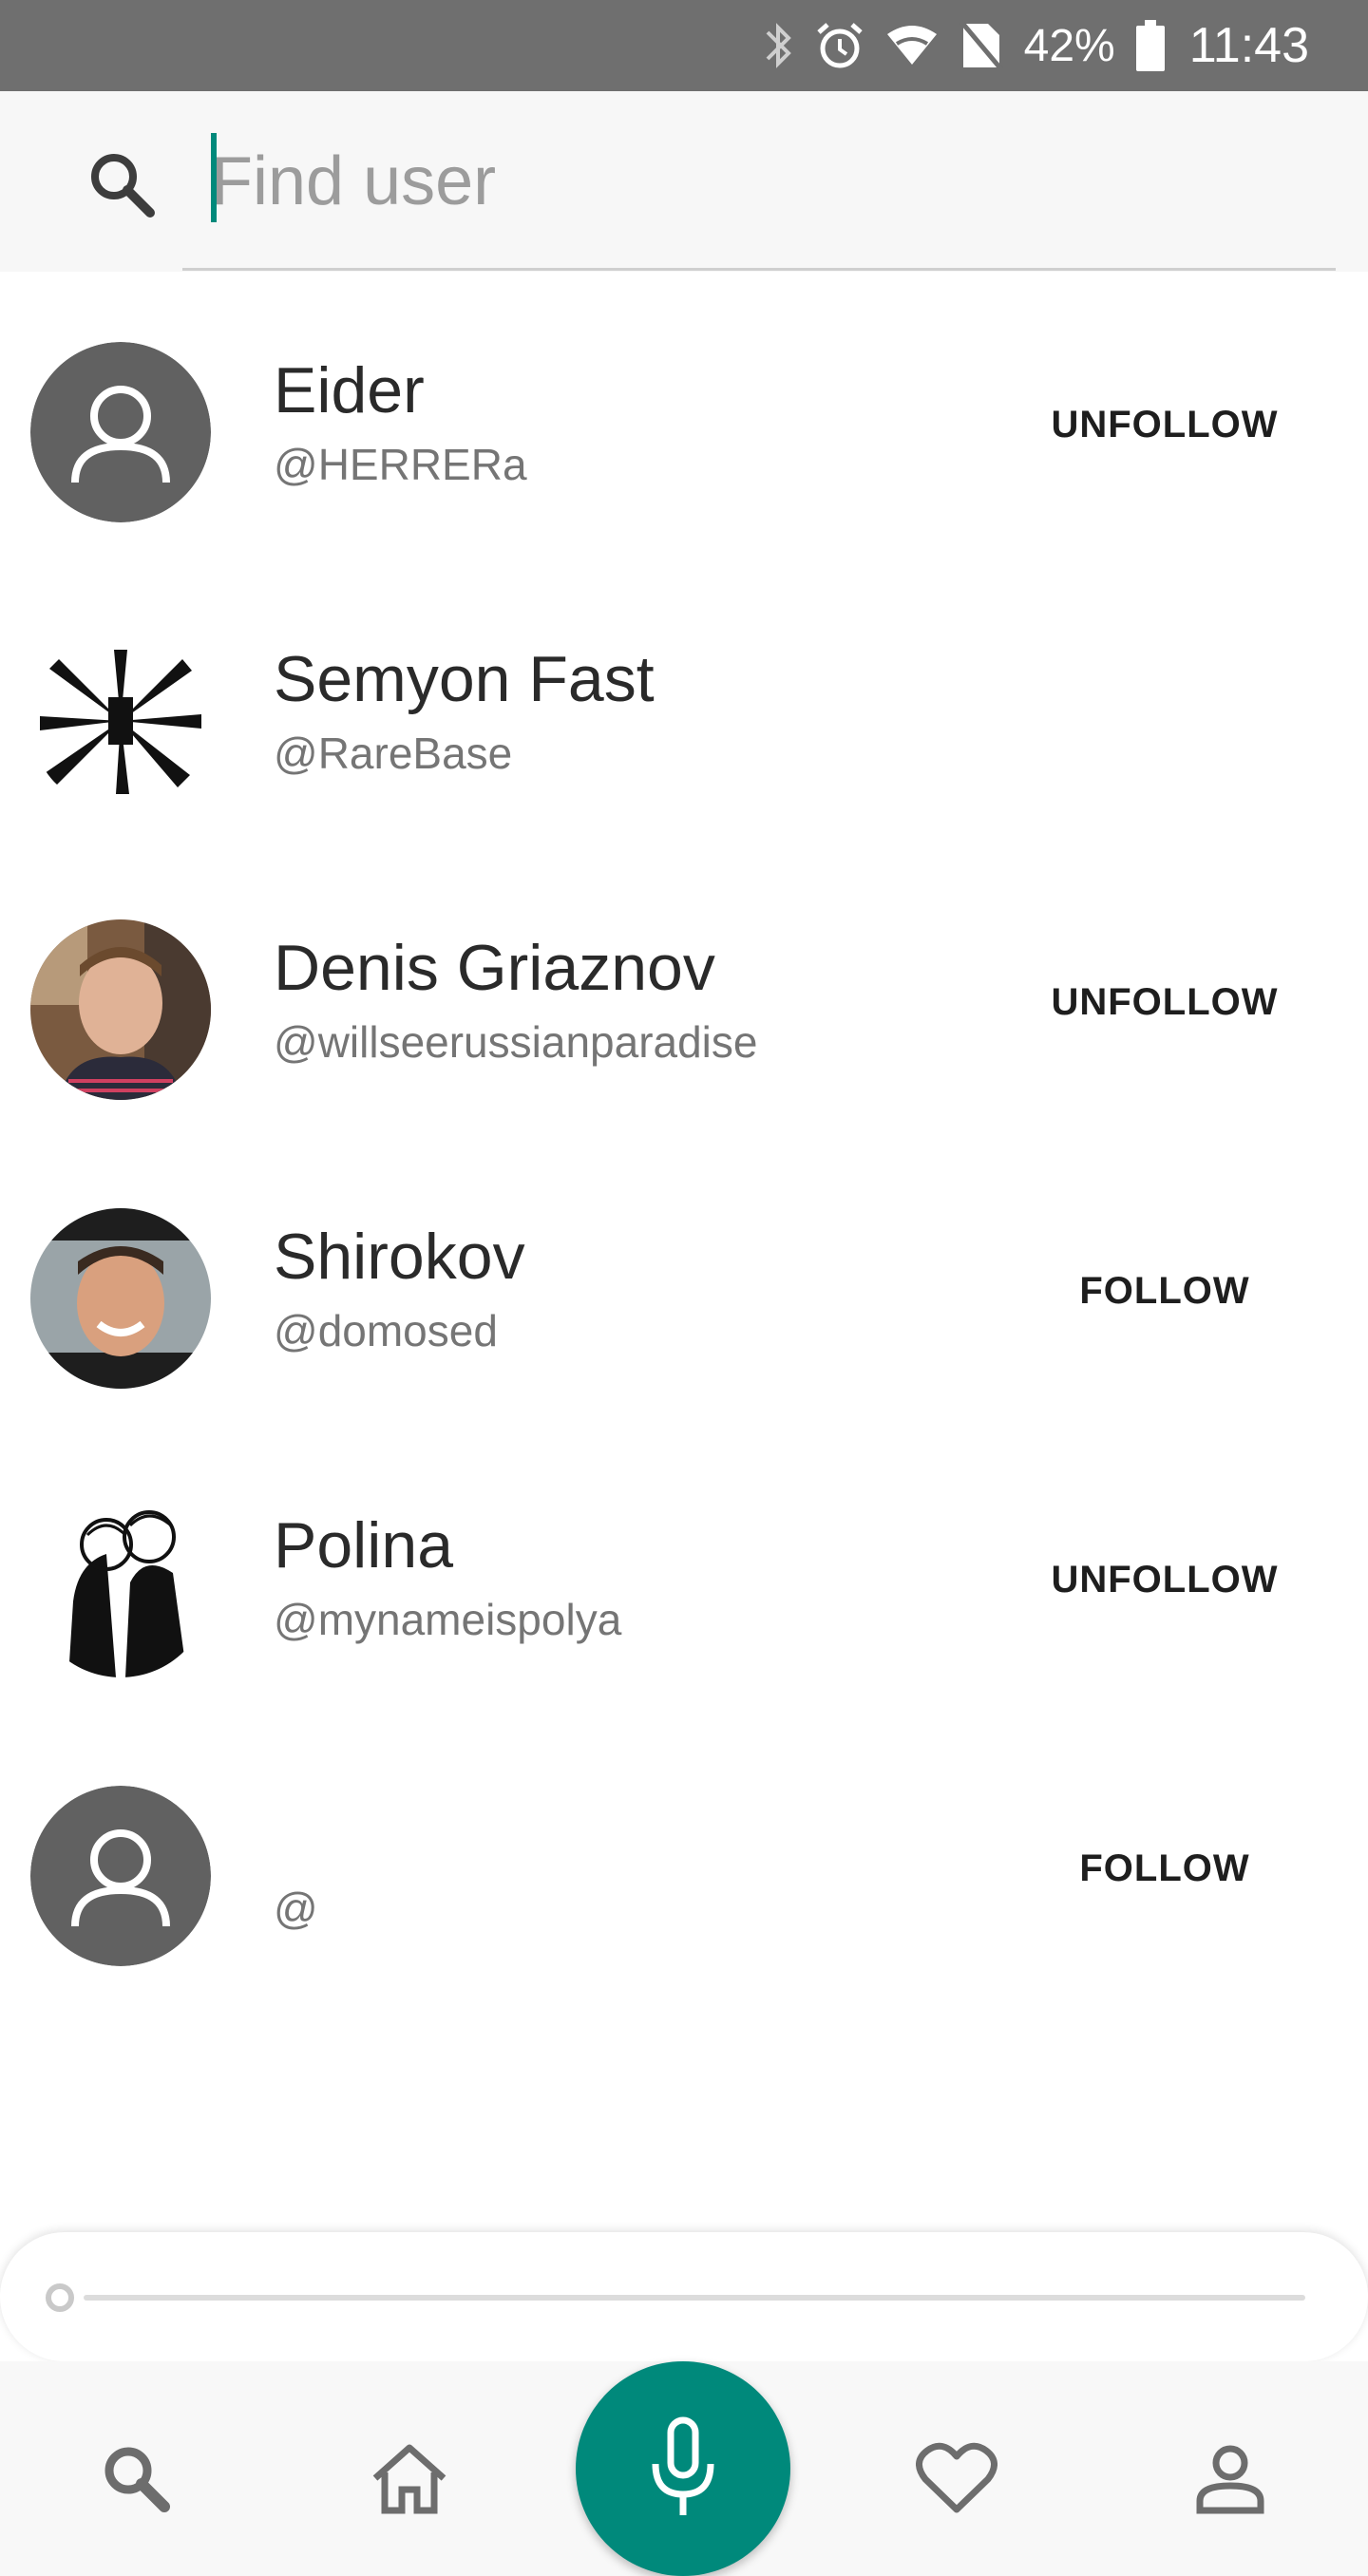  Describe the element at coordinates (386, 1330) in the screenshot. I see `user-handle: @domosed` at that location.